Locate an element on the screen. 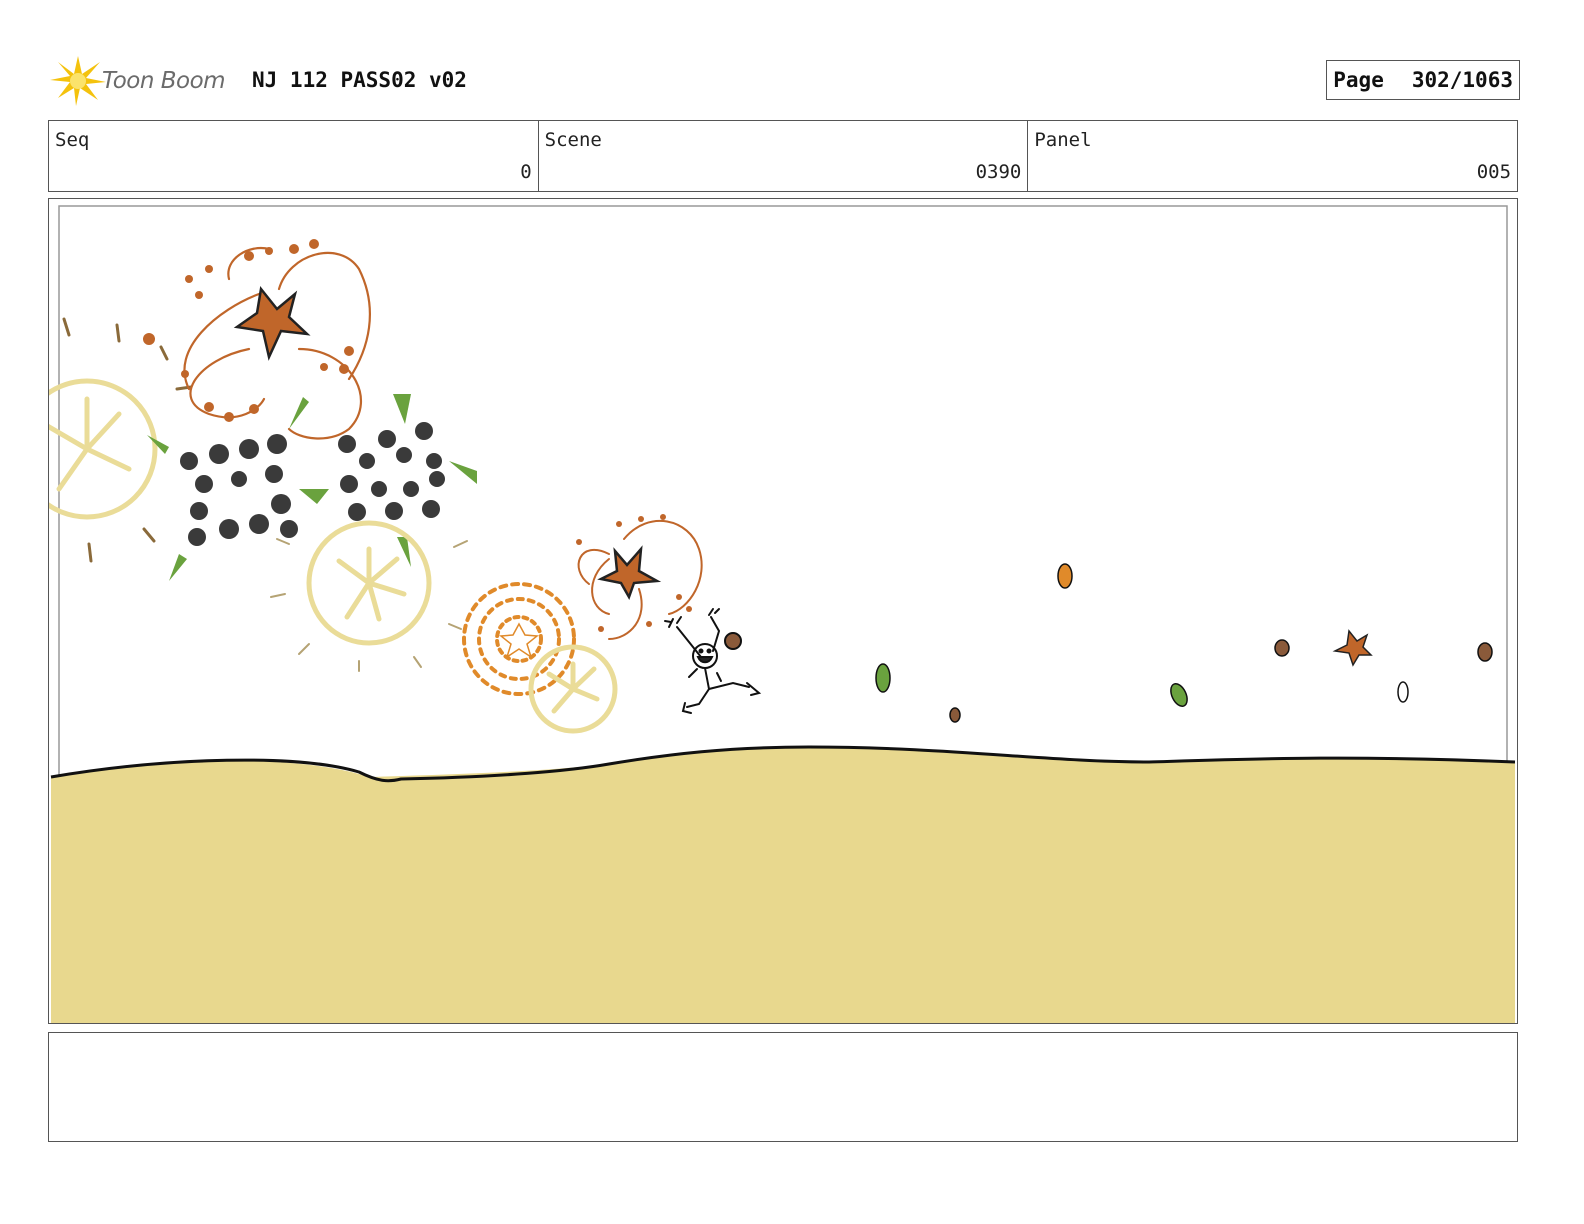 The width and height of the screenshot is (1584, 1224). scene-label: Scene is located at coordinates (573, 140).